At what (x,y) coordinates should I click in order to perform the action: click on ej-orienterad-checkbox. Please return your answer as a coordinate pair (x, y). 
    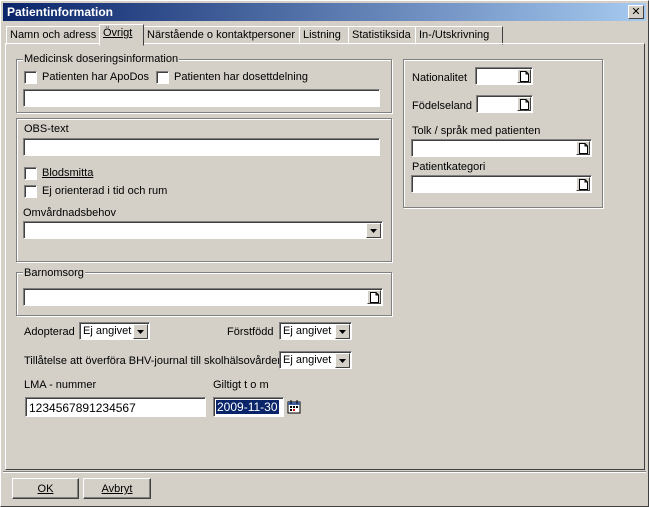
    Looking at the image, I should click on (30, 191).